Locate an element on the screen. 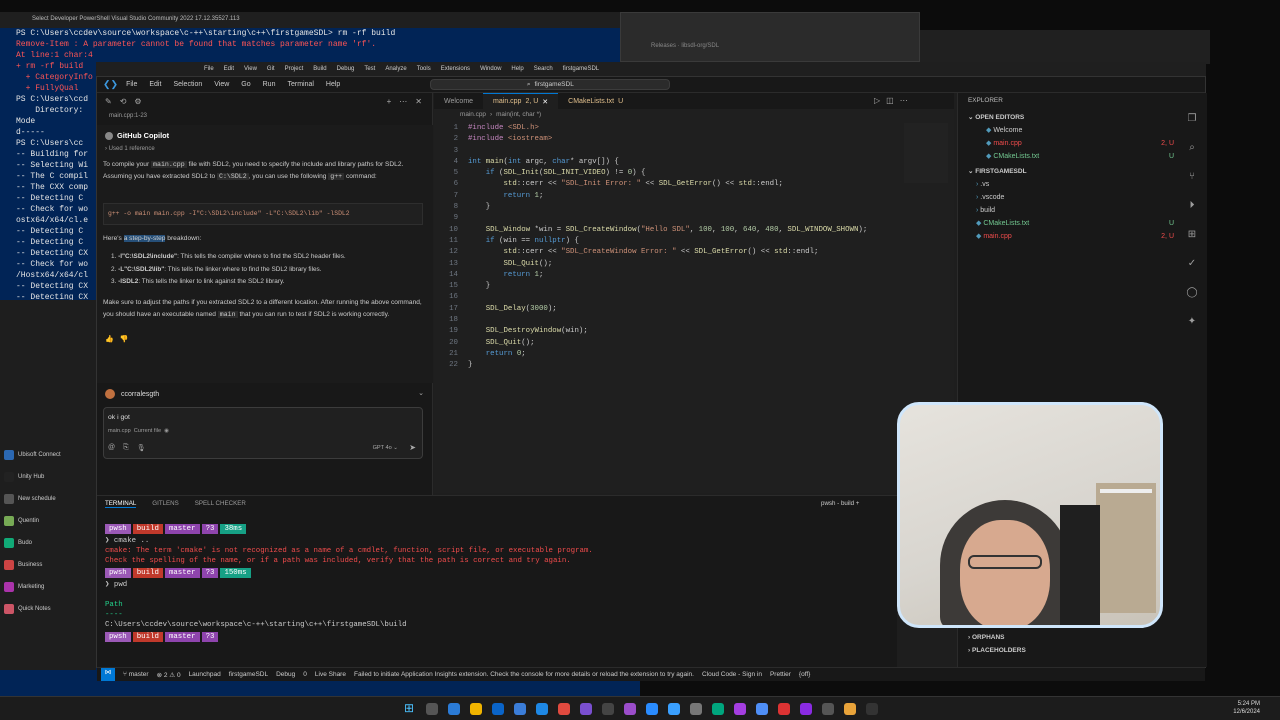  dock-item: Quick Notes is located at coordinates (27, 609).